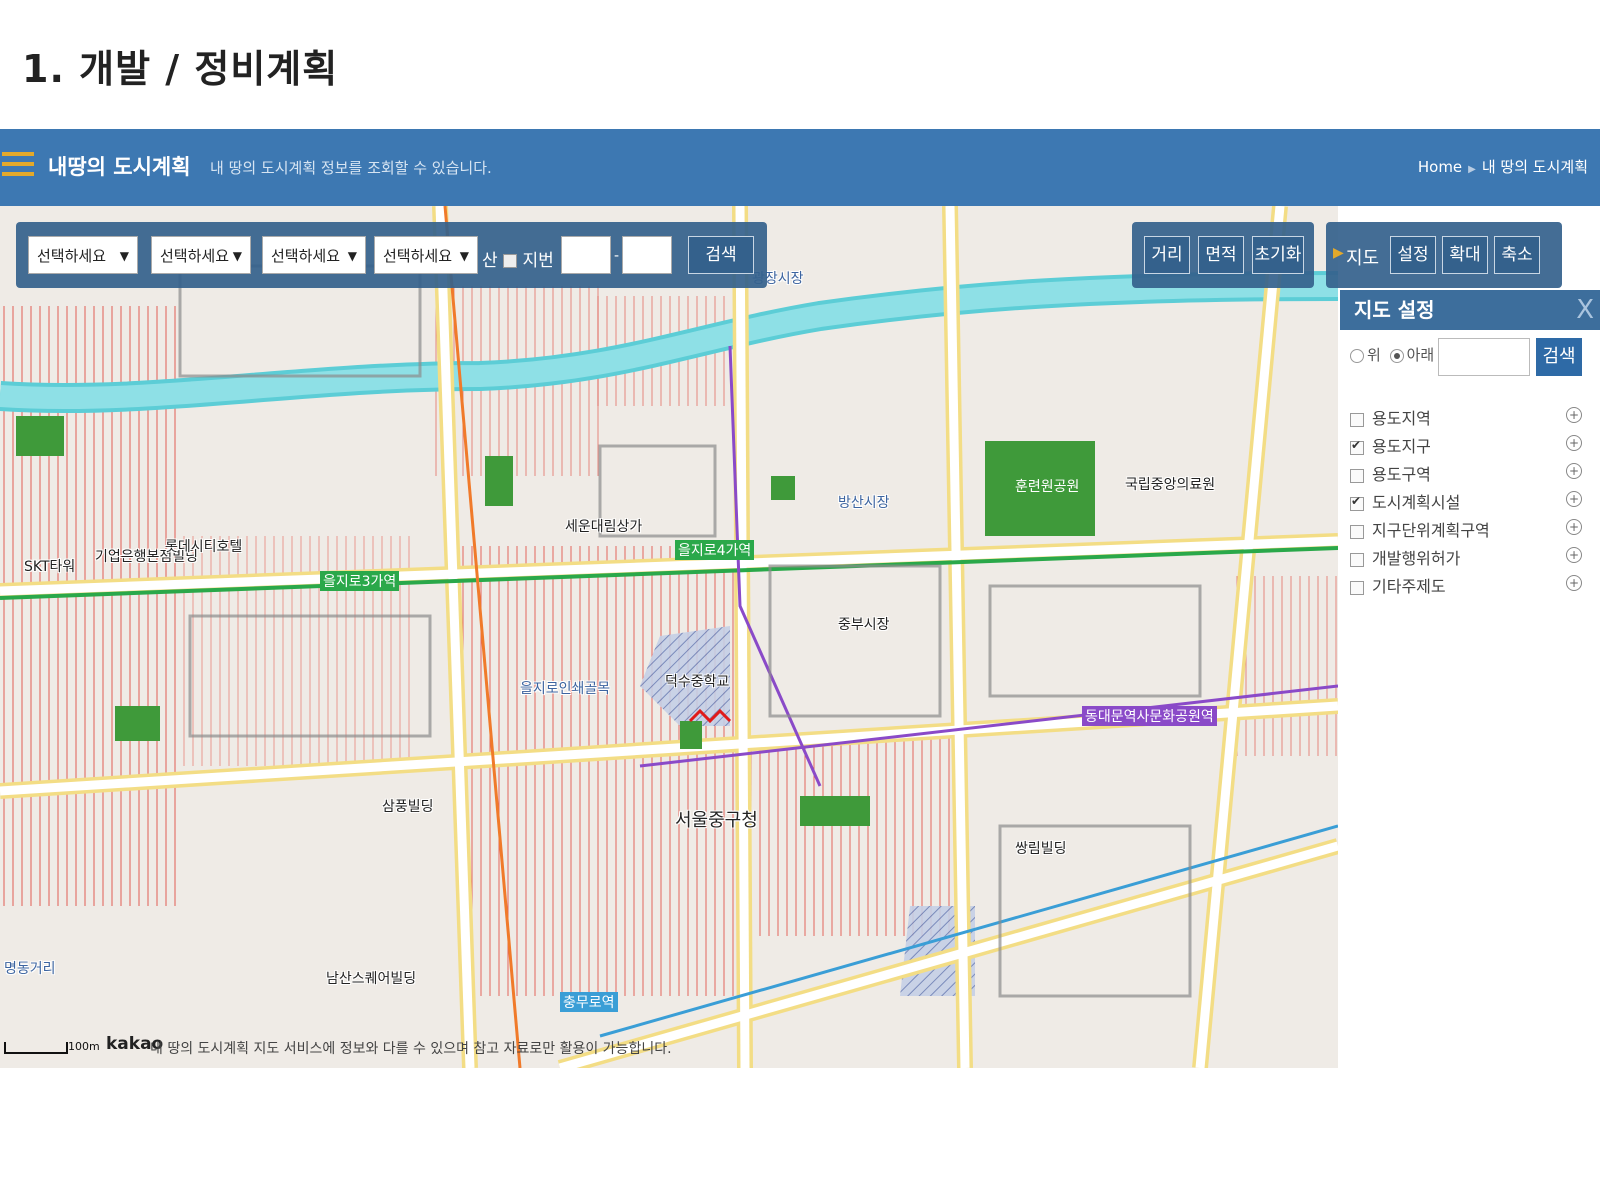 The width and height of the screenshot is (1600, 1200). I want to click on lot-label: 지번, so click(538, 261).